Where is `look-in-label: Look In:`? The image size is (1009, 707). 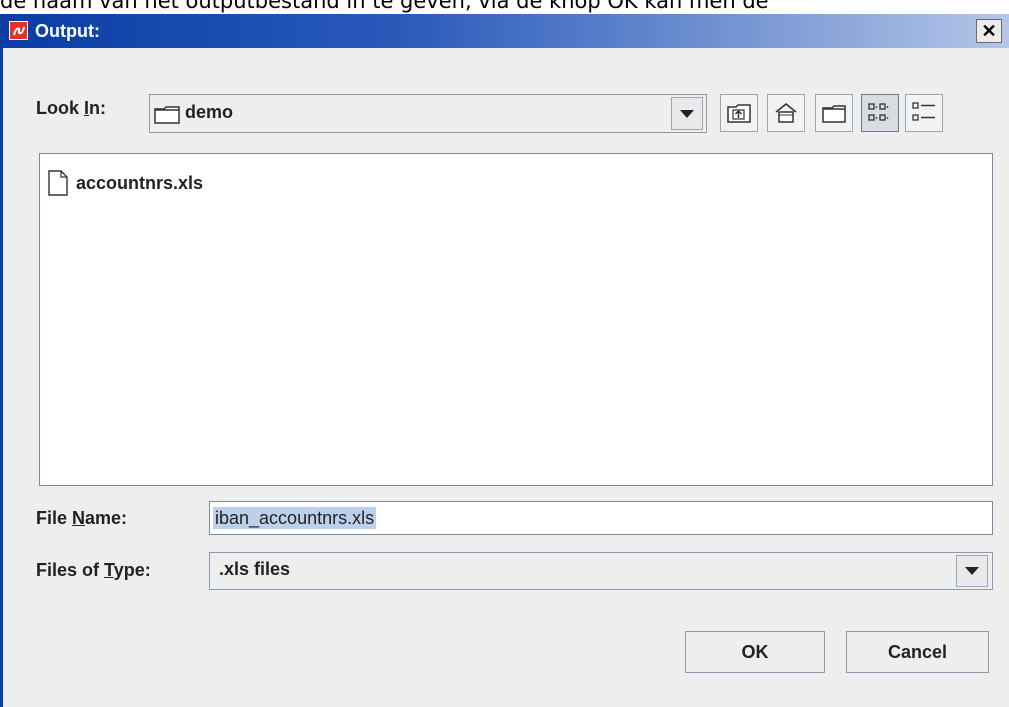 look-in-label: Look In: is located at coordinates (71, 108).